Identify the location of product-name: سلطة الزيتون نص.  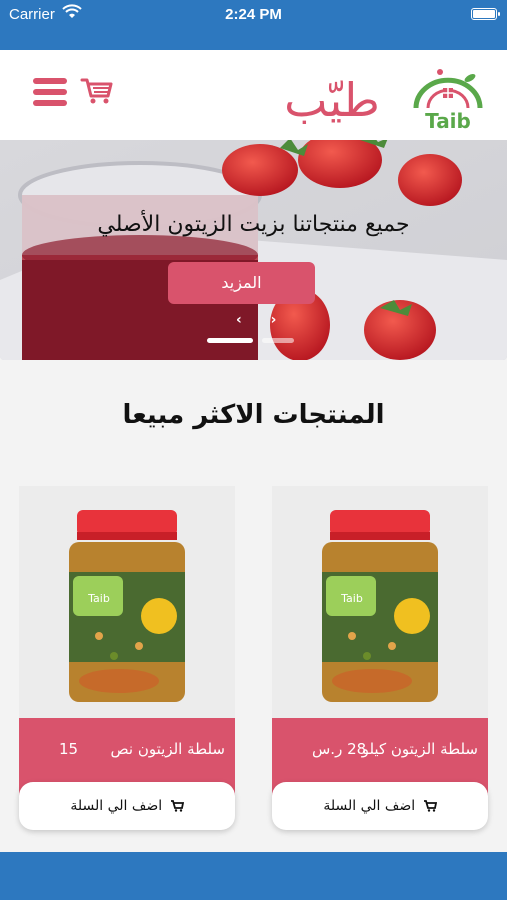
(167, 749).